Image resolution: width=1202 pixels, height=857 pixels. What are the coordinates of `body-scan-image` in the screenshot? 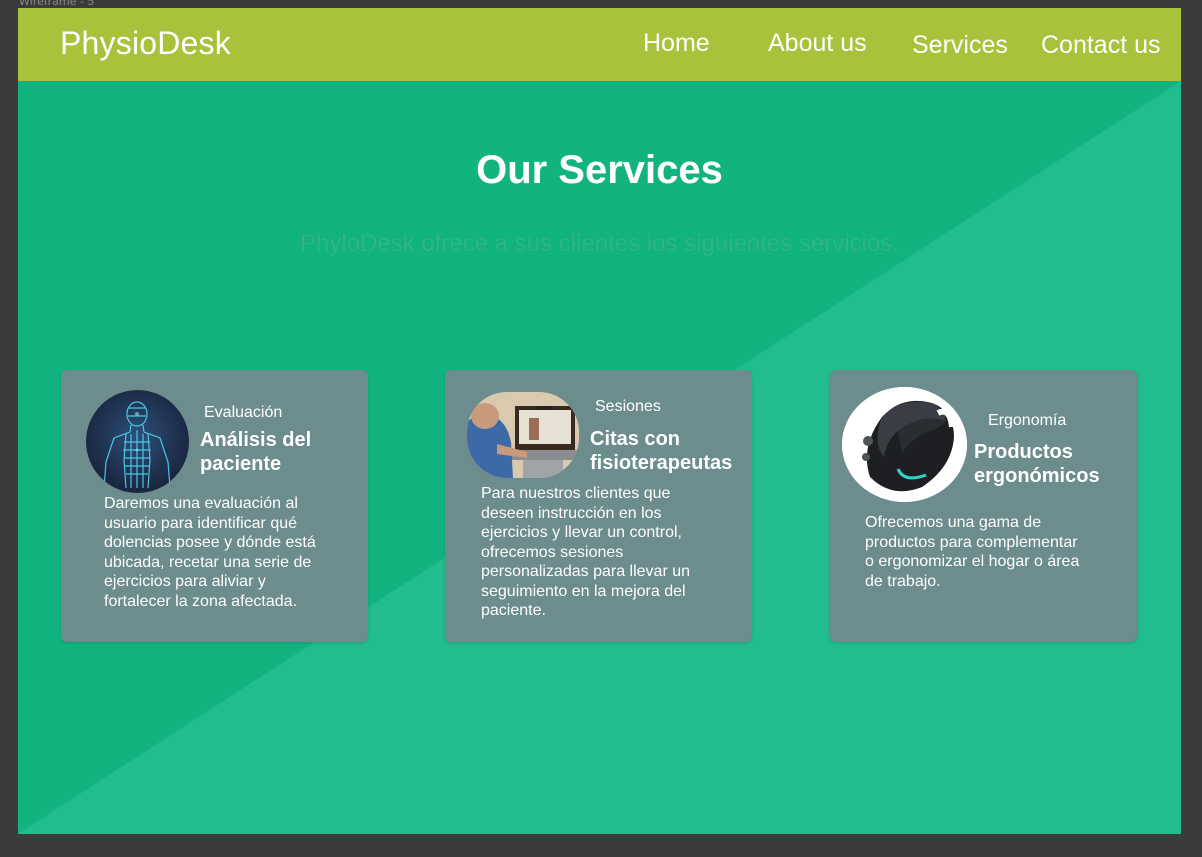 It's located at (137, 441).